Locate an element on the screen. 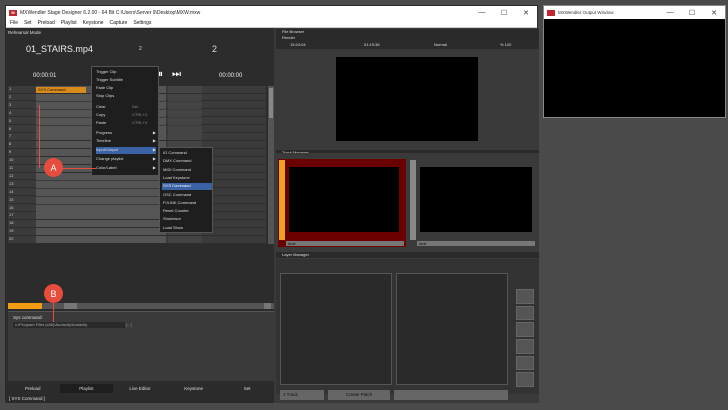 This screenshot has width=728, height=410. tab-preload: Preload is located at coordinates (33, 388).